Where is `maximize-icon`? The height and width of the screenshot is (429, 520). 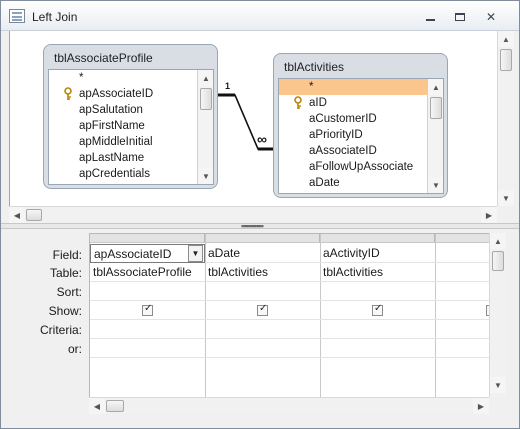 maximize-icon is located at coordinates (460, 17).